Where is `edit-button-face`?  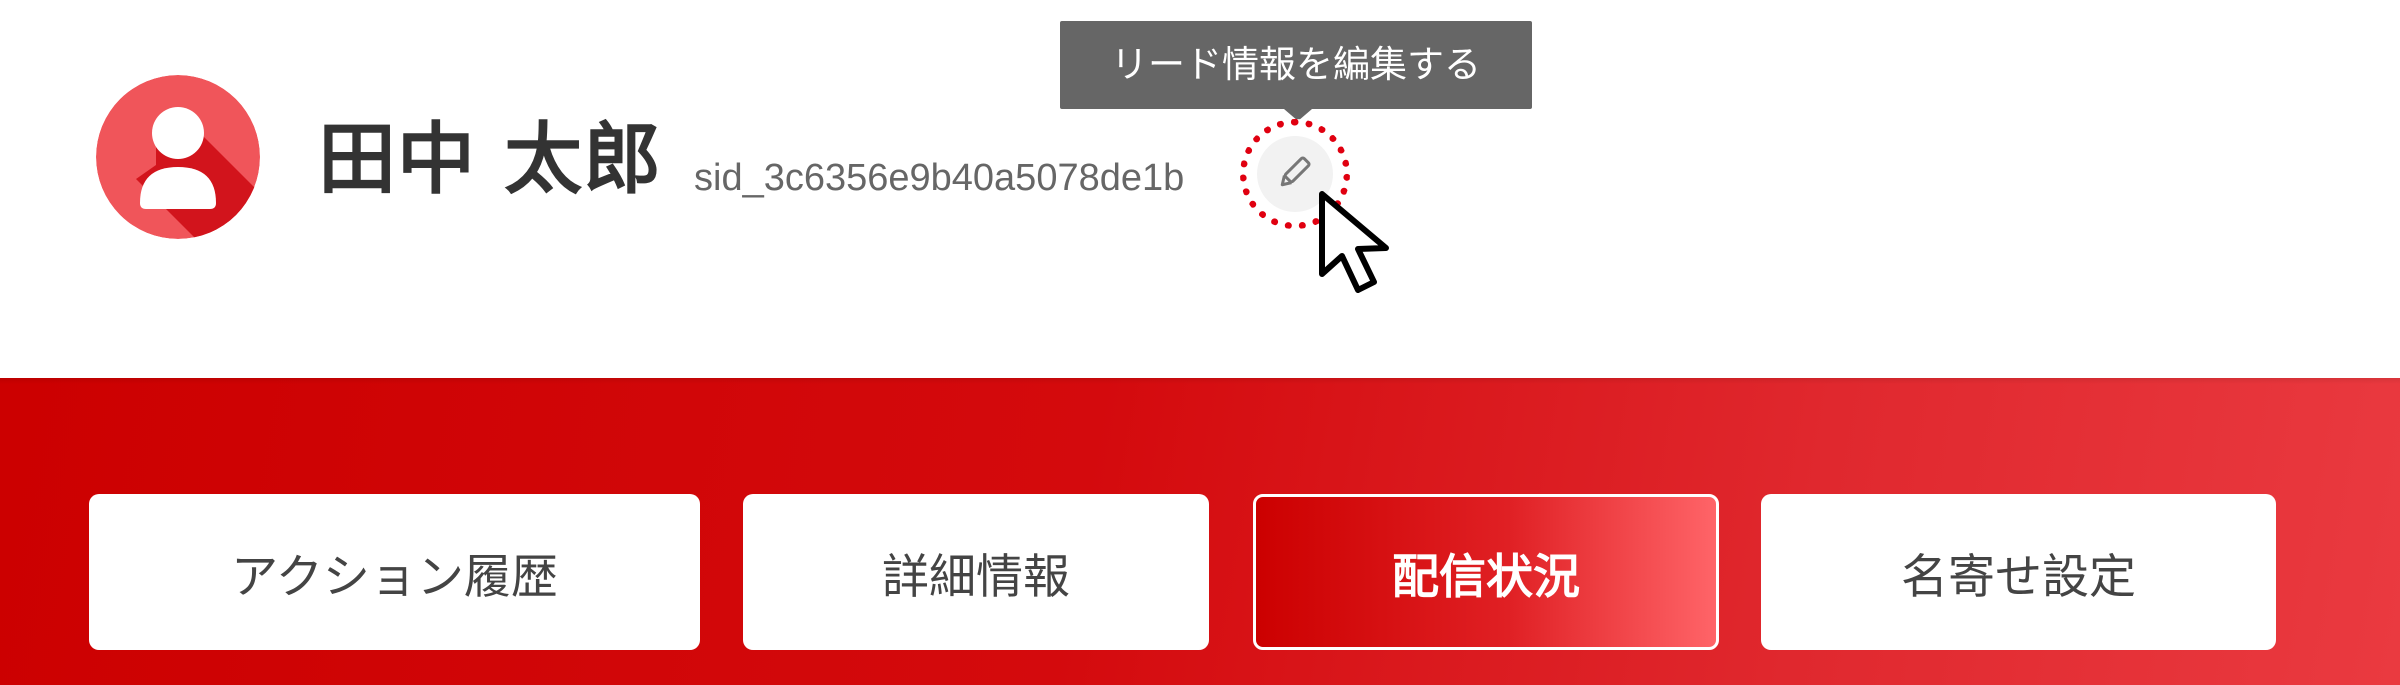 edit-button-face is located at coordinates (1295, 174).